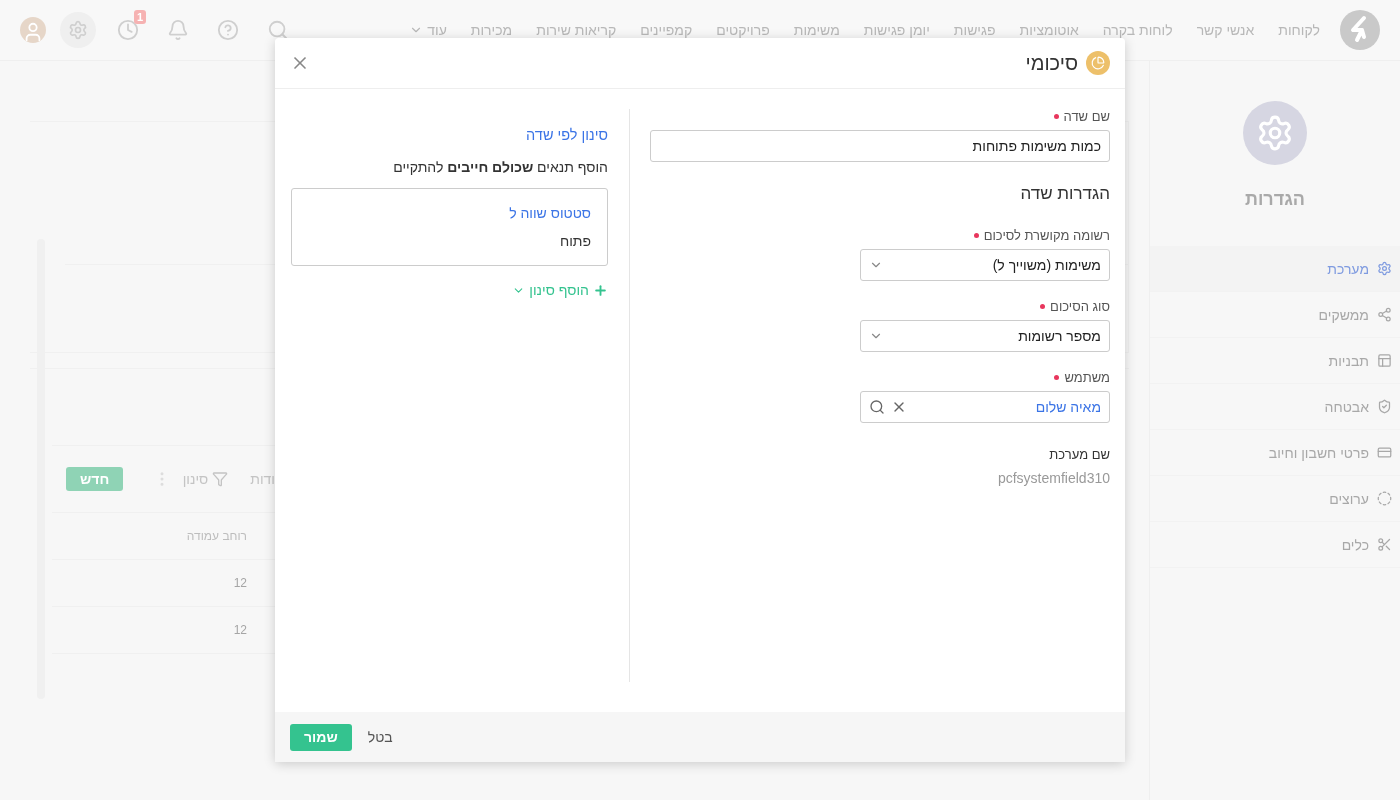  Describe the element at coordinates (880, 146) in the screenshot. I see `input-field: כמות משימות פתוחות` at that location.